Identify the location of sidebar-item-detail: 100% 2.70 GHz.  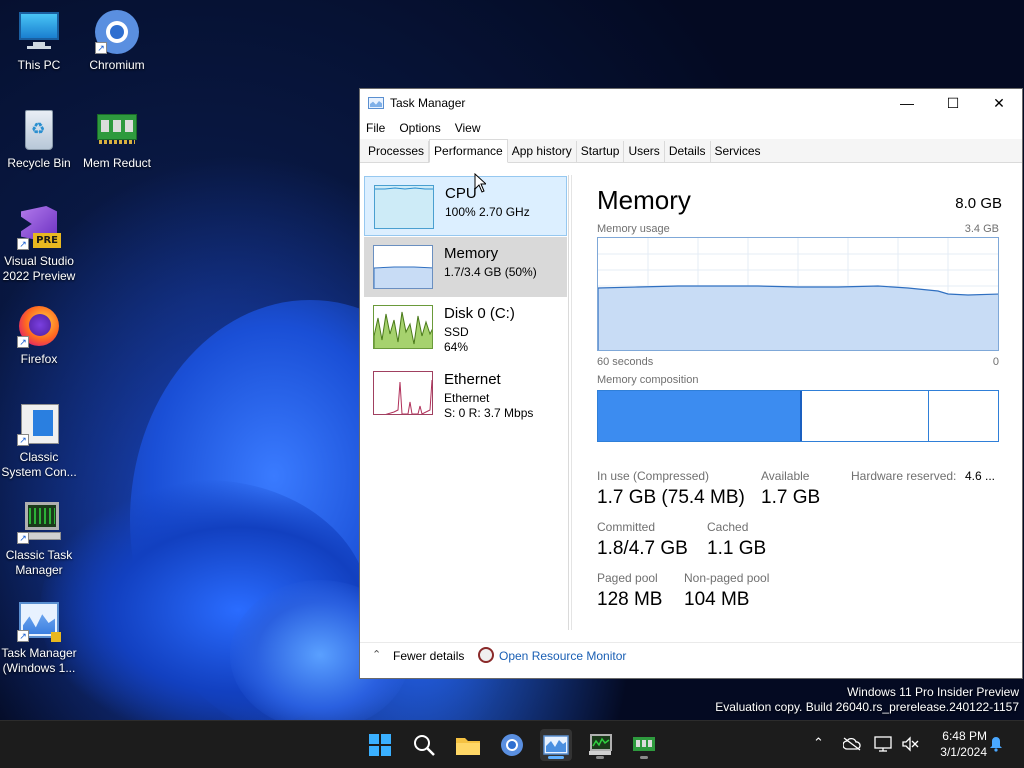
(487, 212).